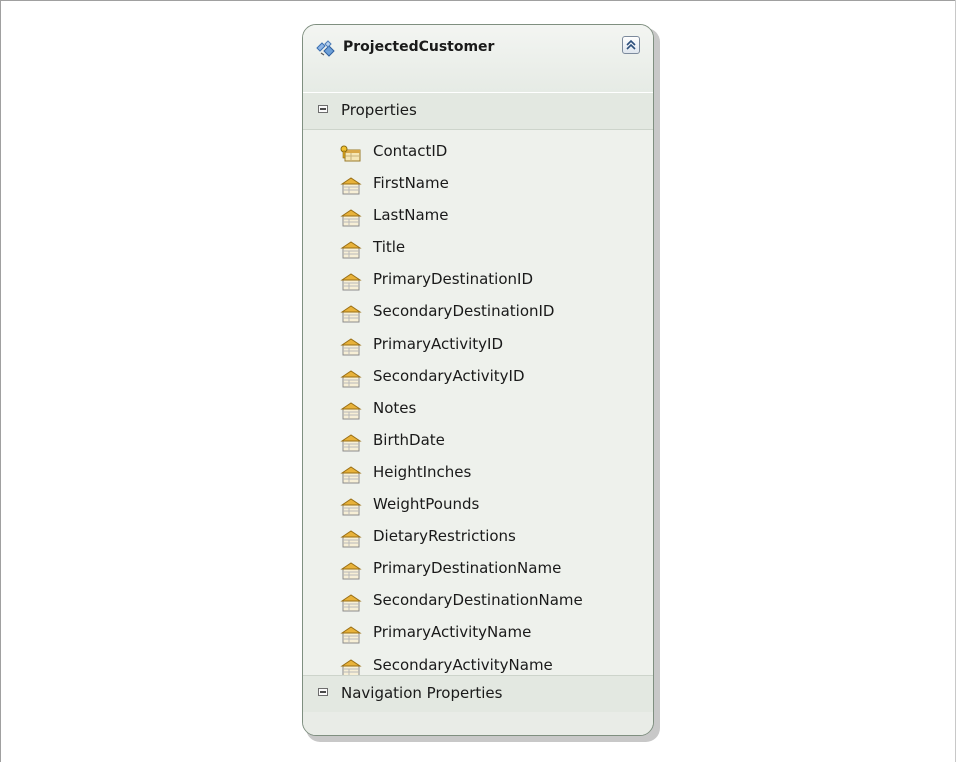 This screenshot has width=956, height=762. Describe the element at coordinates (409, 439) in the screenshot. I see `property-label: BirthDate` at that location.